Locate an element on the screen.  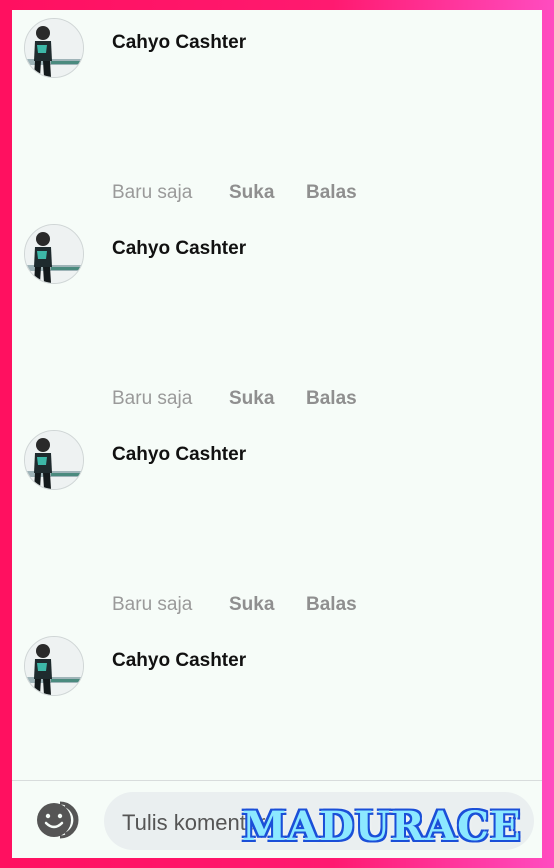
watermark-logo: MADURACE is located at coordinates (382, 826).